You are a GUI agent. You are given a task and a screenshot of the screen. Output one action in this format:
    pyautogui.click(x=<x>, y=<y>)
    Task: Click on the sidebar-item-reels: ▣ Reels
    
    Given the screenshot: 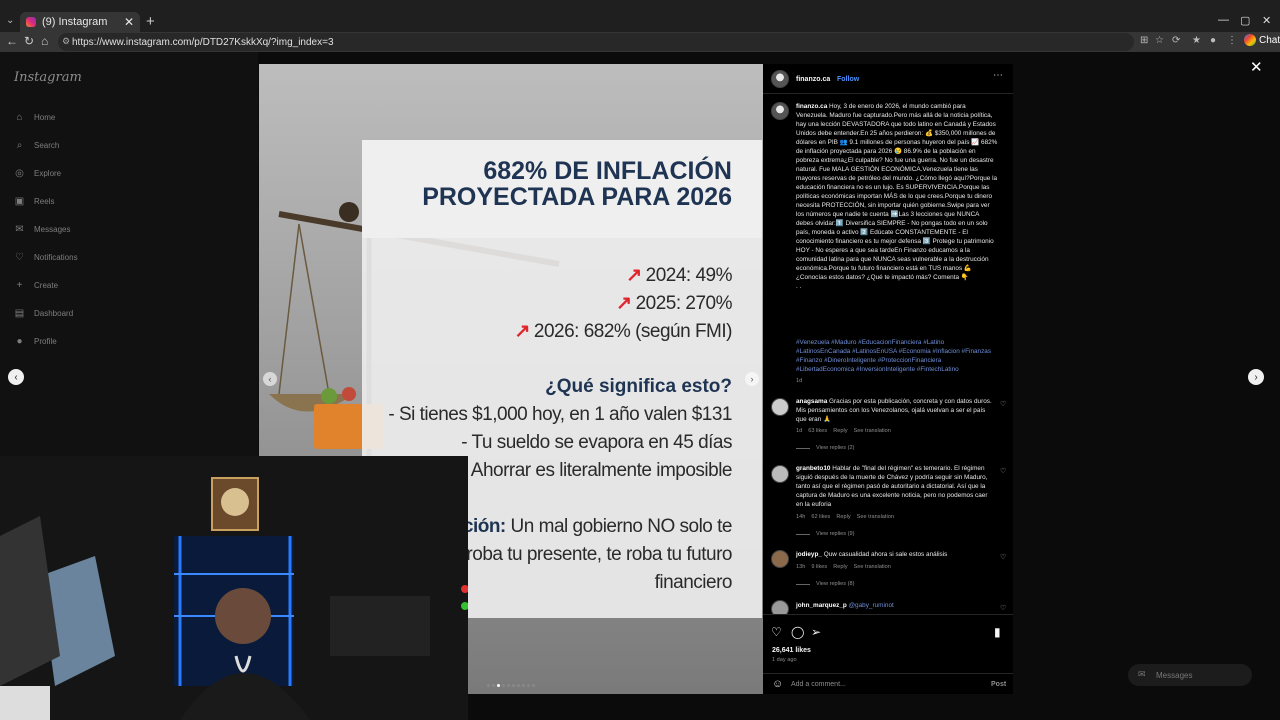 What is the action you would take?
    pyautogui.click(x=34, y=201)
    